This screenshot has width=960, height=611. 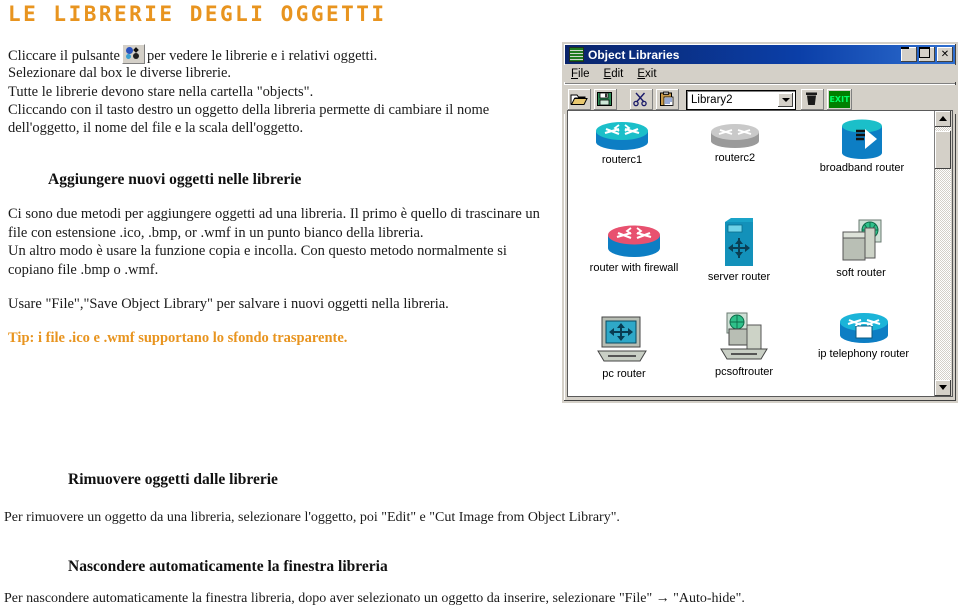 I want to click on list-item-label: ip telephony router, so click(x=863, y=354).